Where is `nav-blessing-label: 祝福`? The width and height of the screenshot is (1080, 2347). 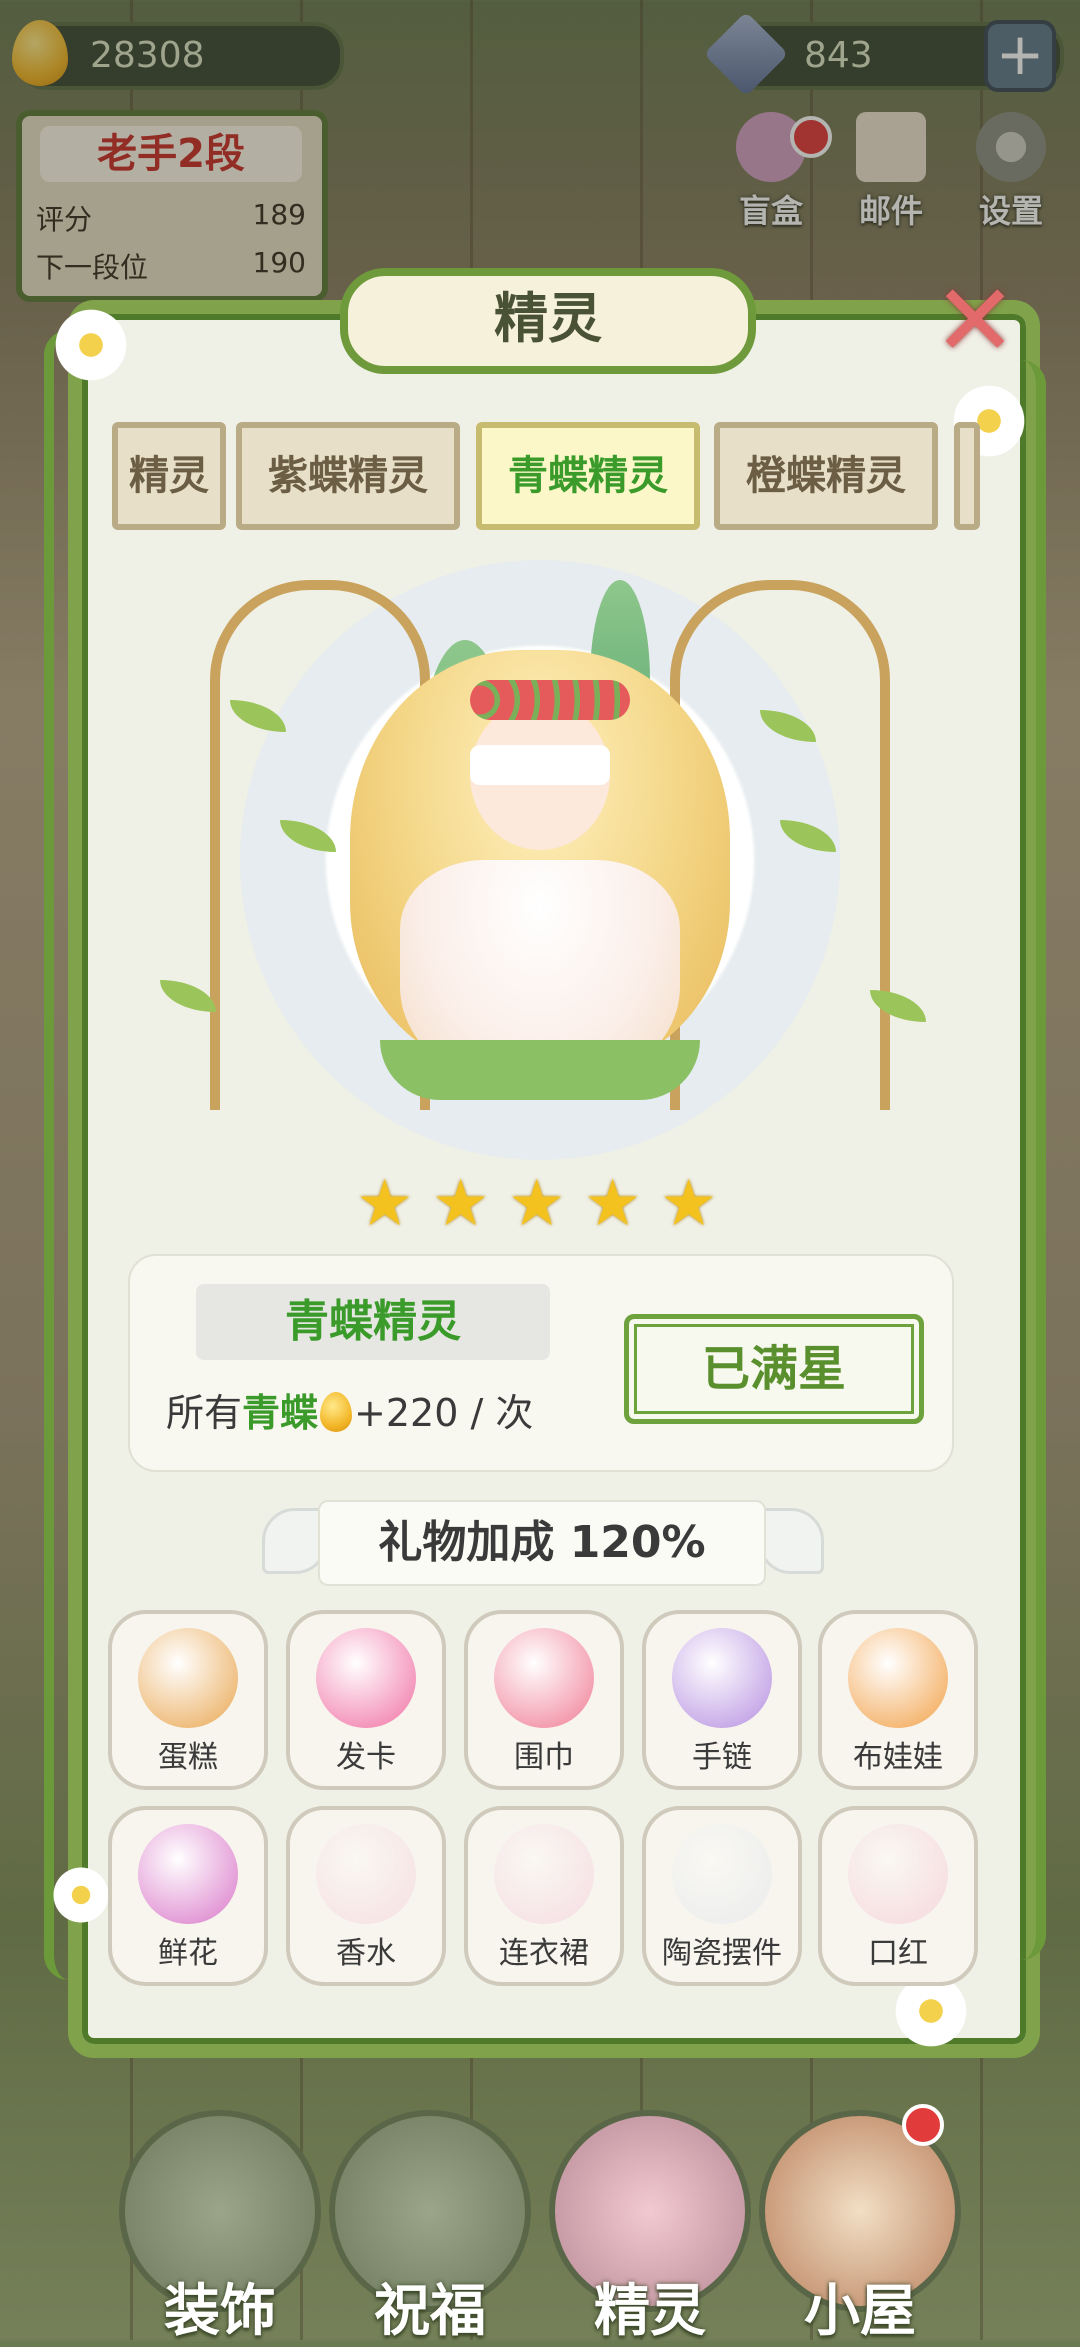
nav-blessing-label: 祝福 is located at coordinates (430, 2311).